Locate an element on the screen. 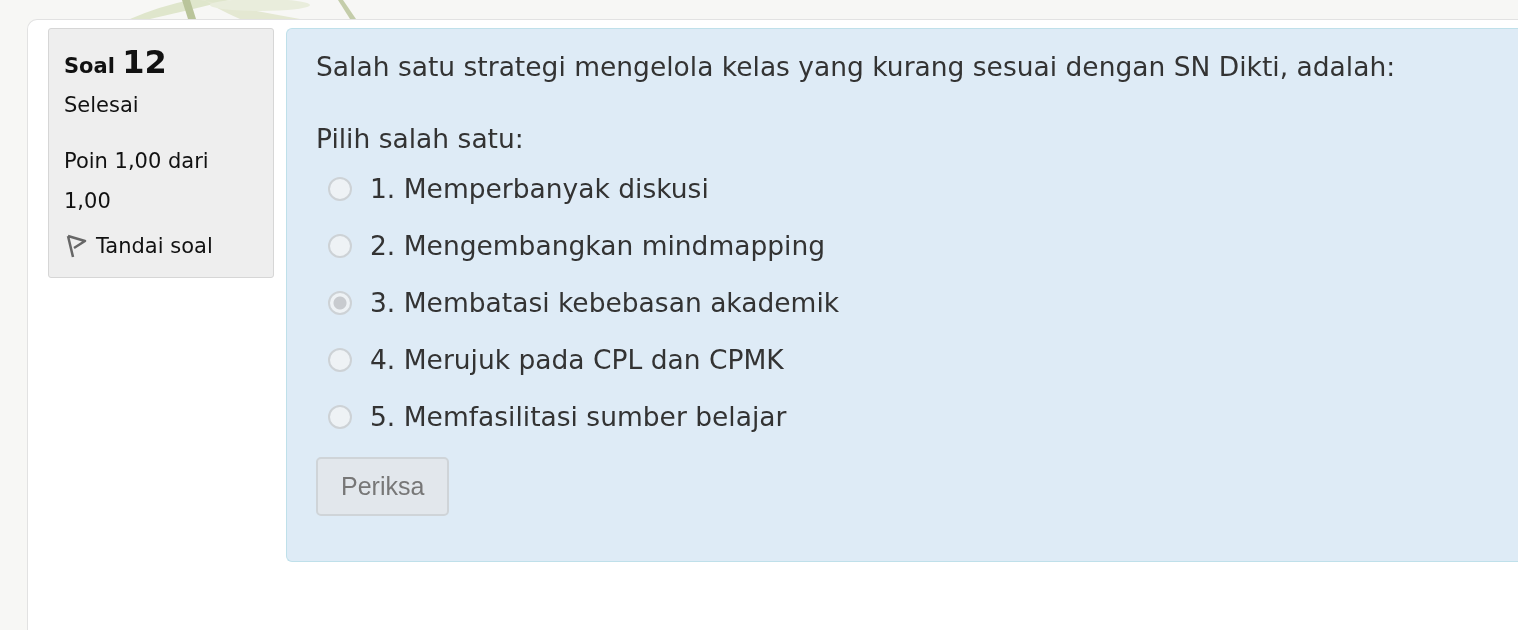 This screenshot has width=1518, height=630. answer-prompt: Pilih salah satu: is located at coordinates (420, 138).